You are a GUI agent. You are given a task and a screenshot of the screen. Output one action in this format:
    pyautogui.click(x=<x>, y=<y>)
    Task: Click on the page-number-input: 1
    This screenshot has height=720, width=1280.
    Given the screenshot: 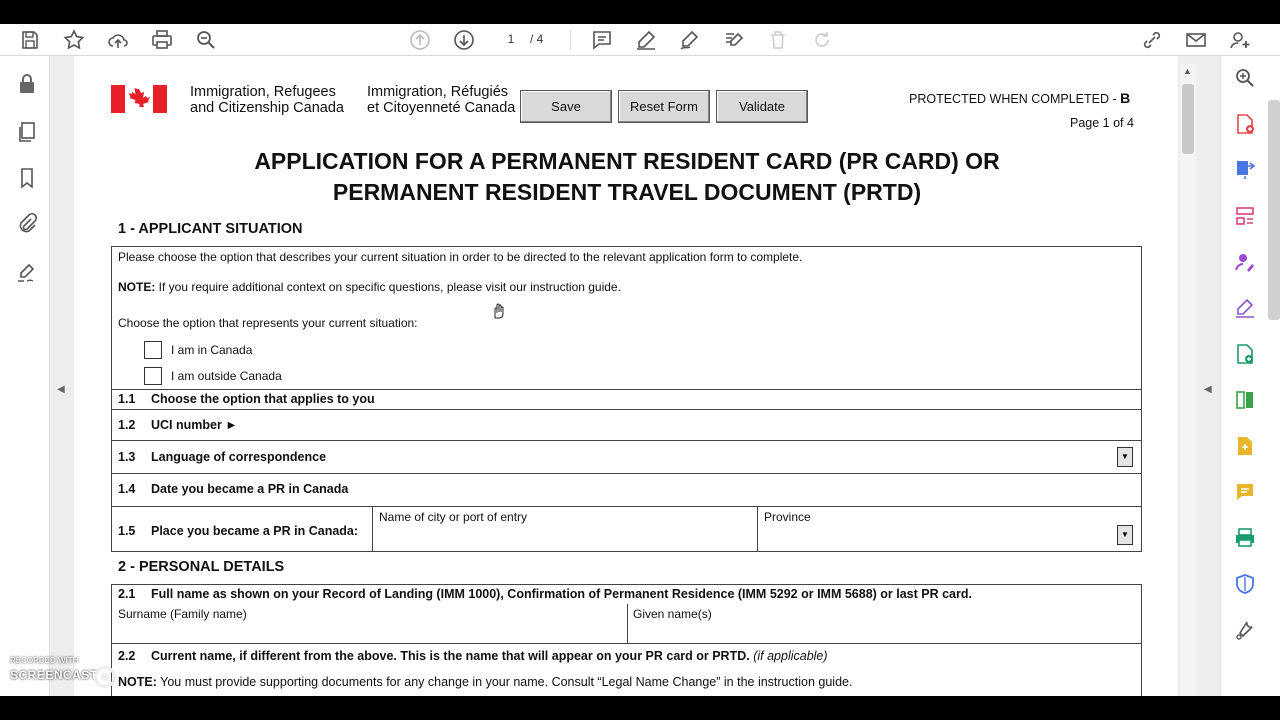 What is the action you would take?
    pyautogui.click(x=511, y=39)
    